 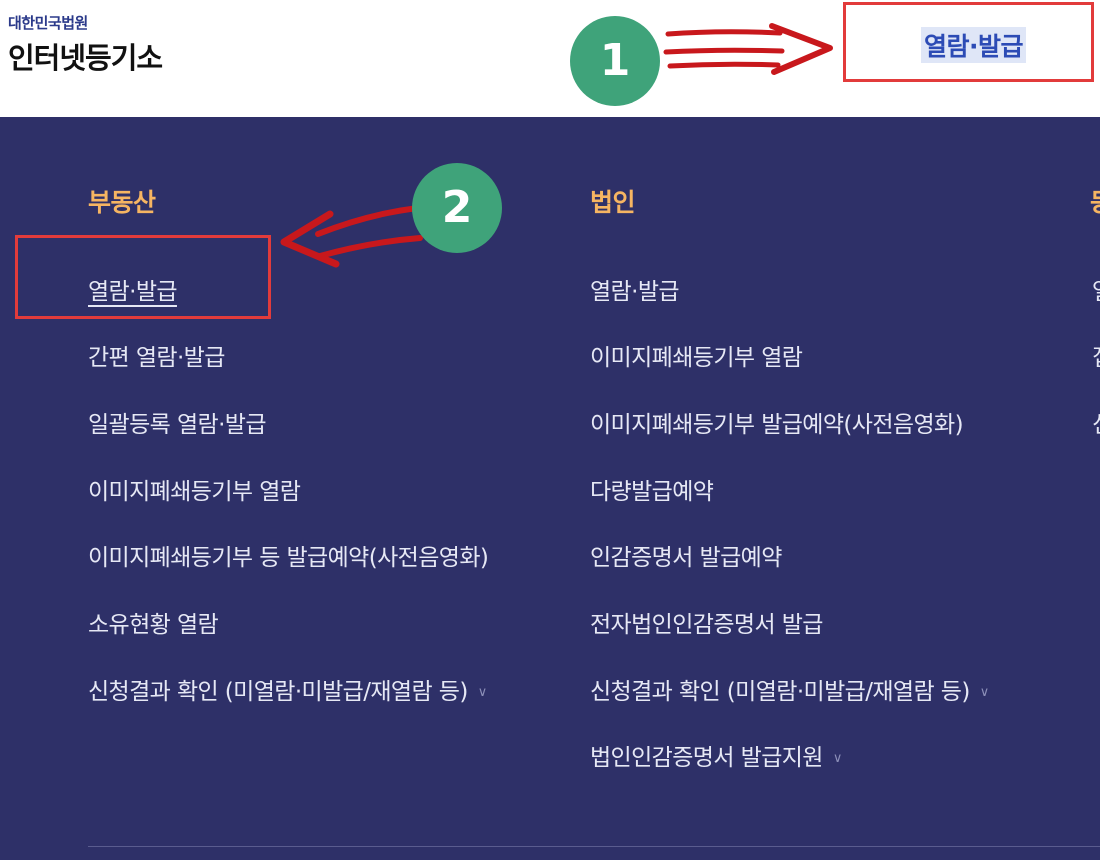 I want to click on menu-item-real-estate-result-check: 신청결과 확인 (미열람·미발급/재열람 등) ∨, so click(x=287, y=689).